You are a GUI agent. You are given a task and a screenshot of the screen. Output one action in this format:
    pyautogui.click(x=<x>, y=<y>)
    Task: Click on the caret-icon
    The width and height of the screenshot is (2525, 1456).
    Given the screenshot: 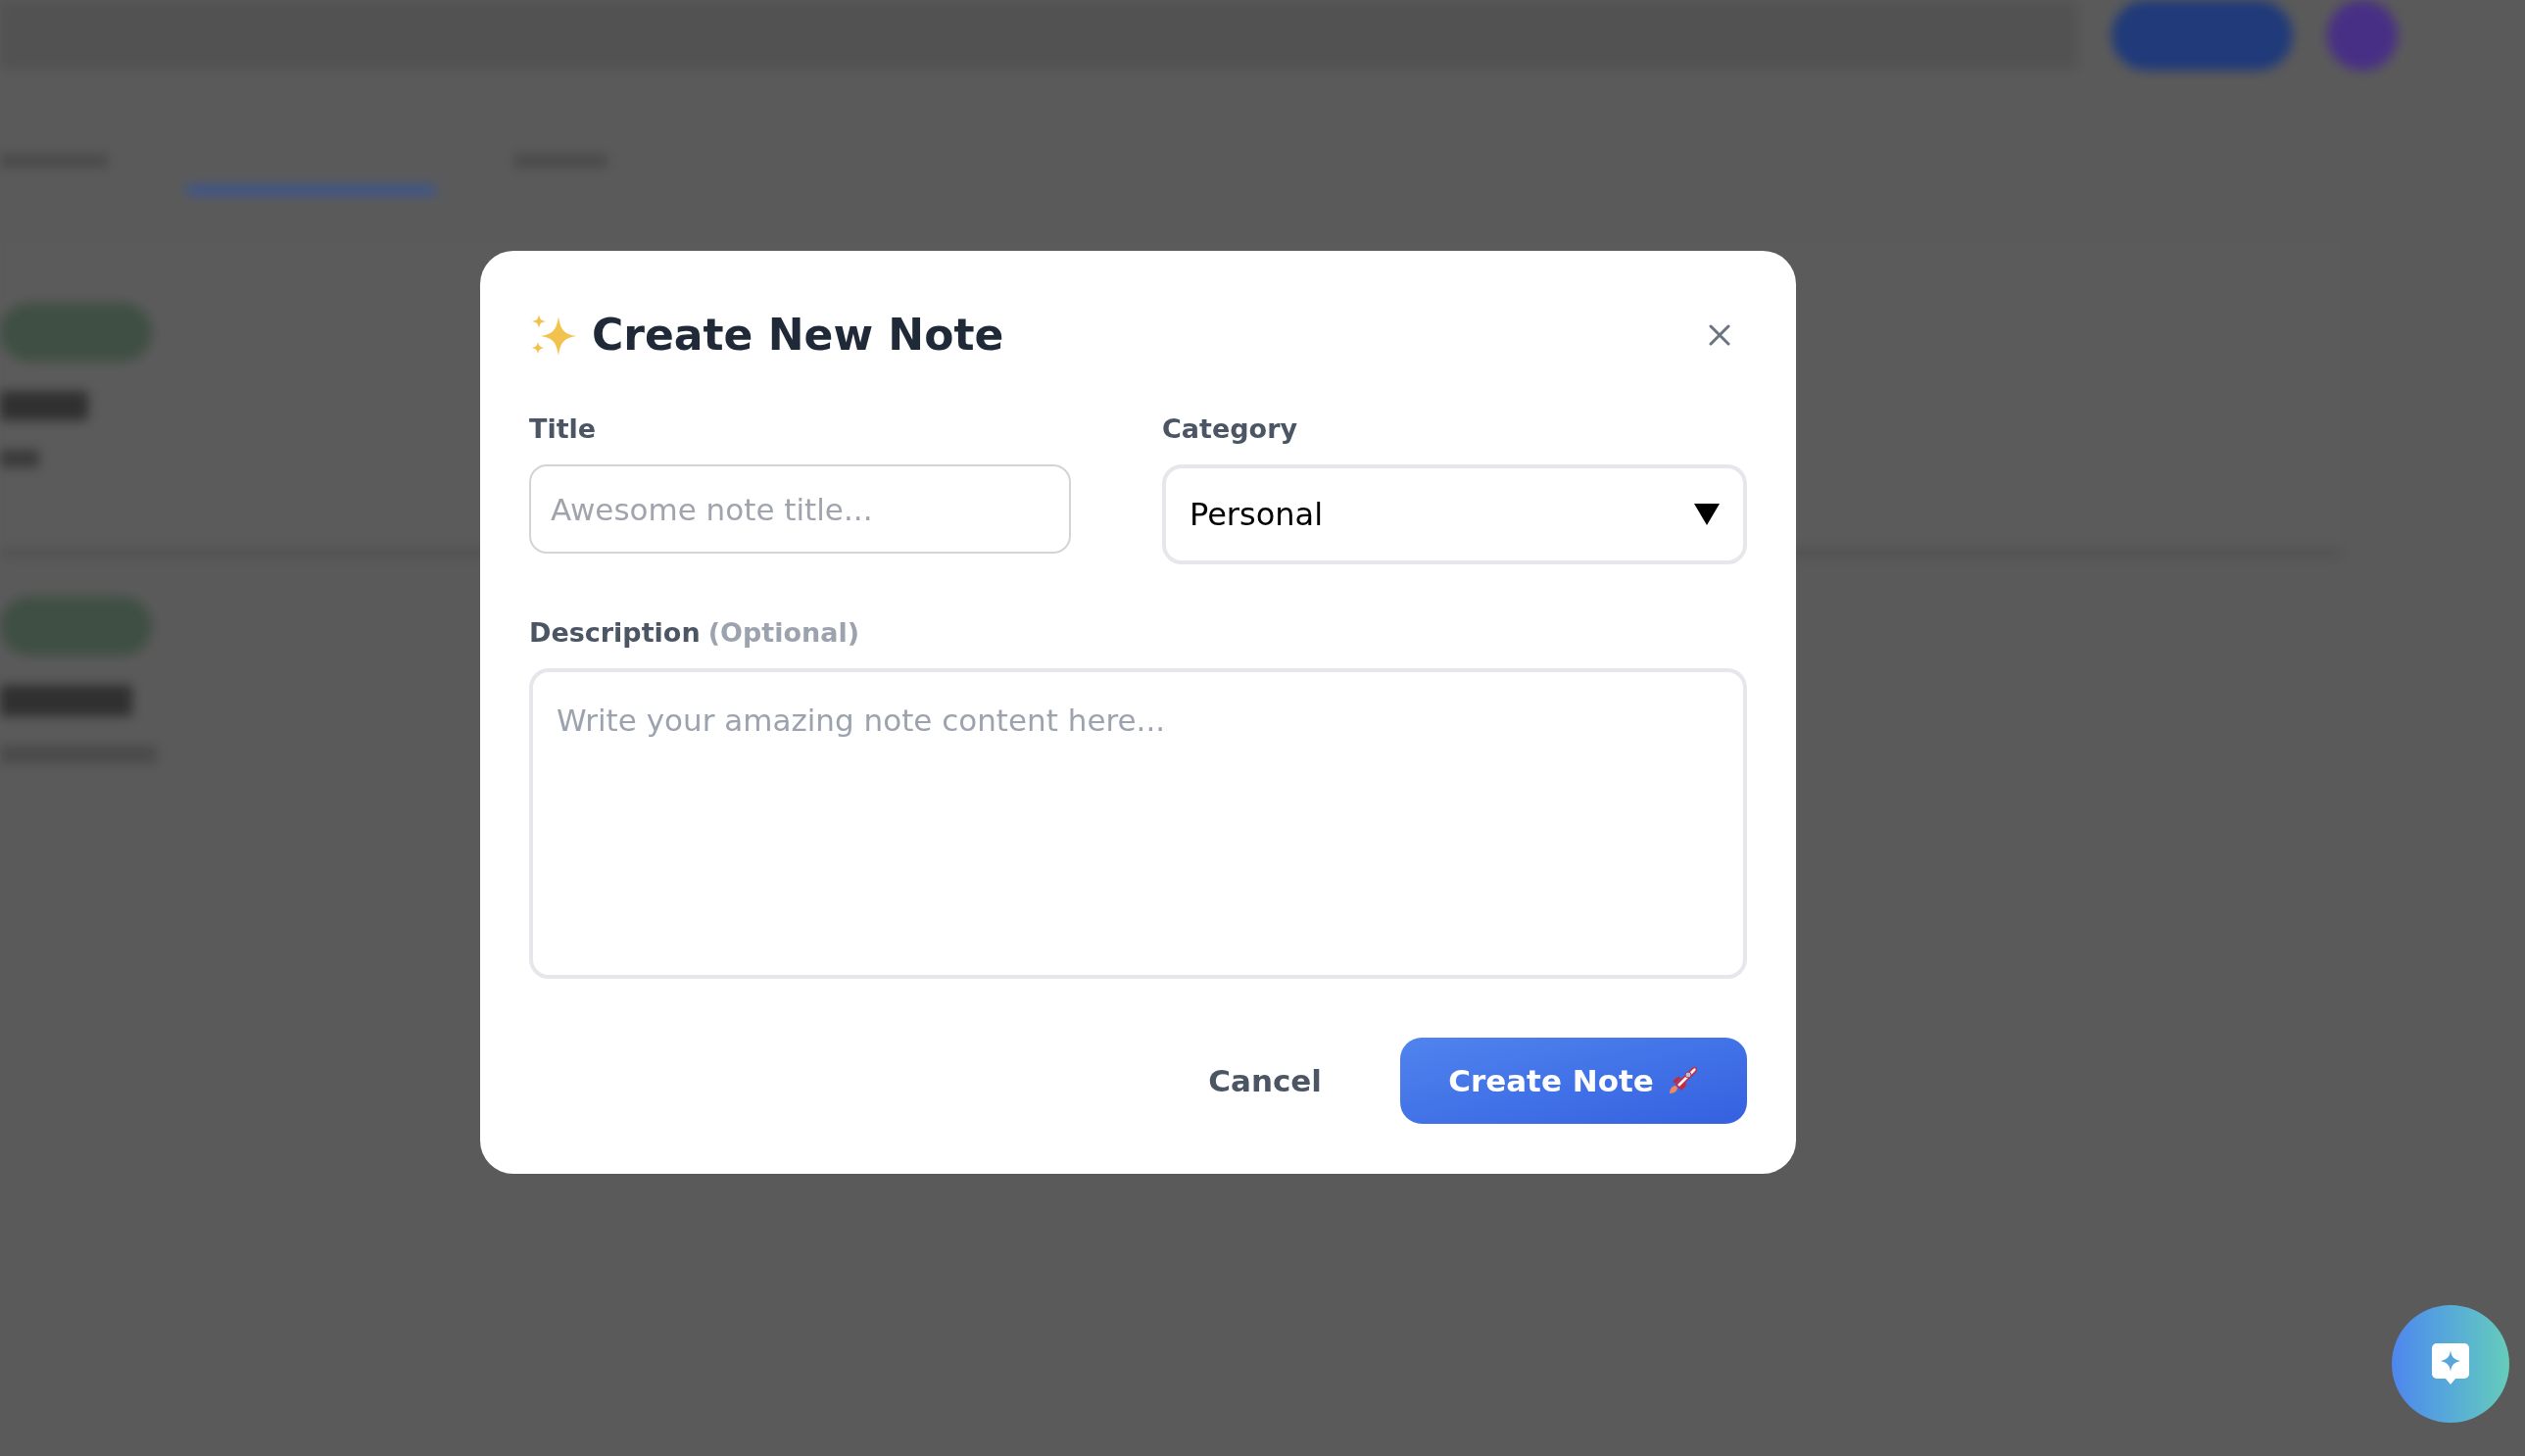 What is the action you would take?
    pyautogui.click(x=1707, y=514)
    